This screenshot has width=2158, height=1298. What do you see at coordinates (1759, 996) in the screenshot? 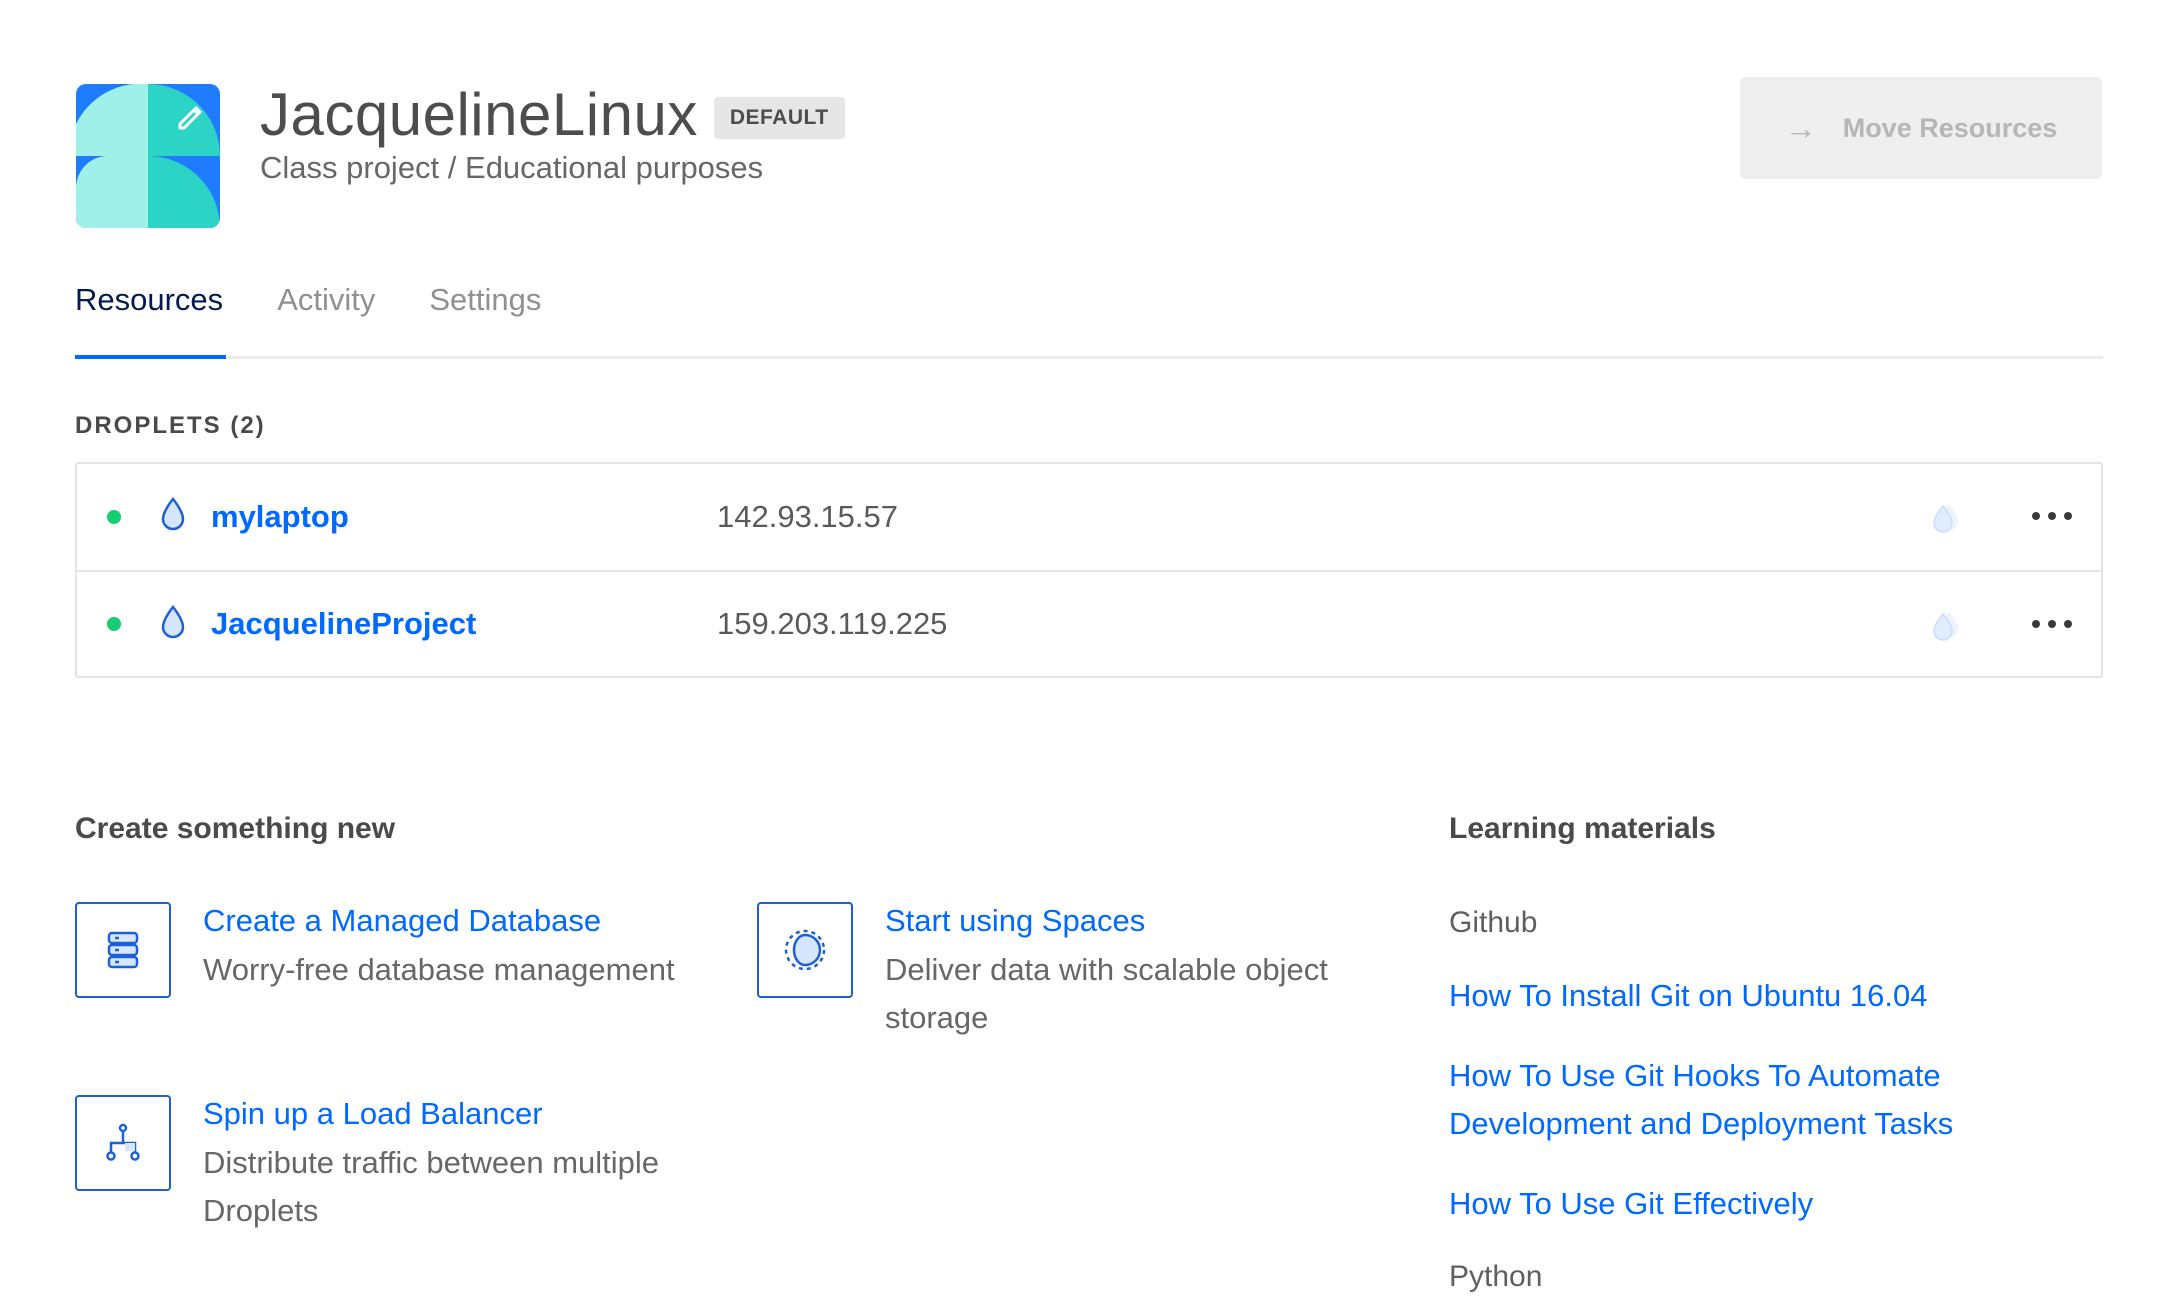
I see `learning-link: How To Install Git on Ubuntu 16.04` at bounding box center [1759, 996].